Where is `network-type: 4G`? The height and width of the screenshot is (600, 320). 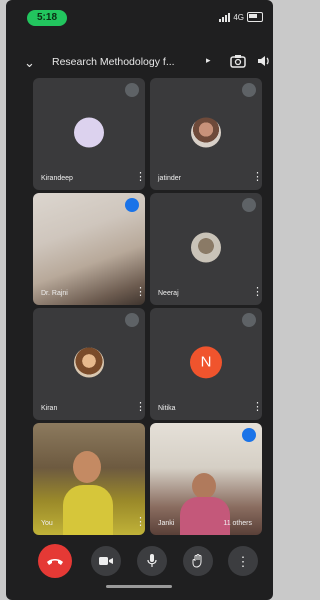 network-type: 4G is located at coordinates (238, 17).